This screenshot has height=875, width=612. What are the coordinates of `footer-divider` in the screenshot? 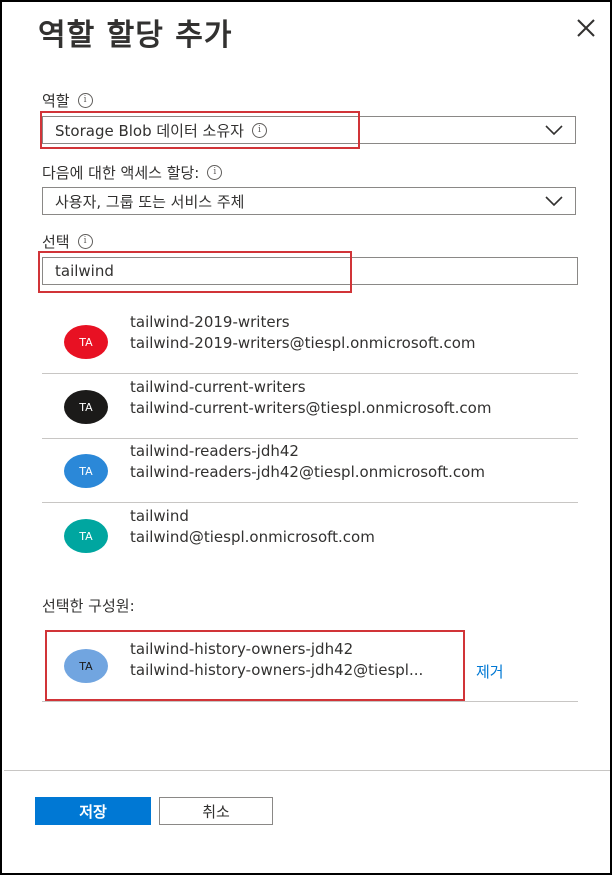 It's located at (307, 770).